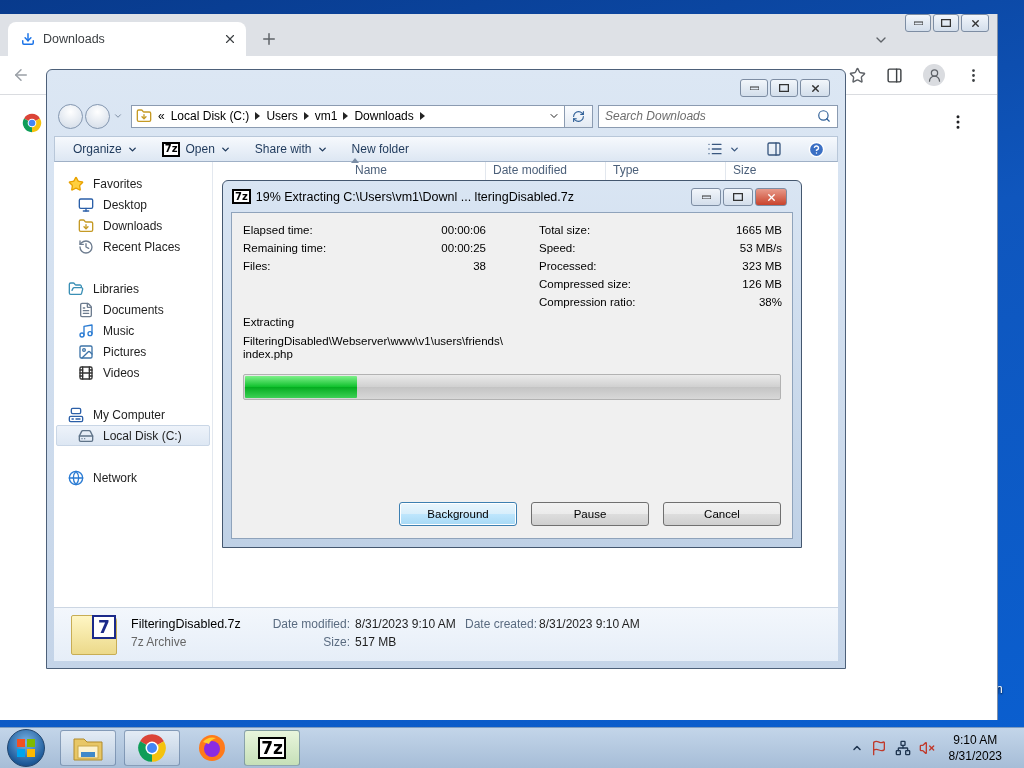 This screenshot has height=768, width=1024. What do you see at coordinates (902, 748) in the screenshot?
I see `network-icon` at bounding box center [902, 748].